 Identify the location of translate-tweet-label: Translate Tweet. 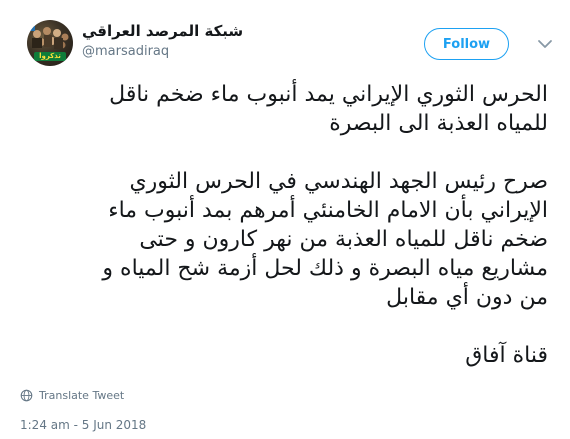
(82, 395).